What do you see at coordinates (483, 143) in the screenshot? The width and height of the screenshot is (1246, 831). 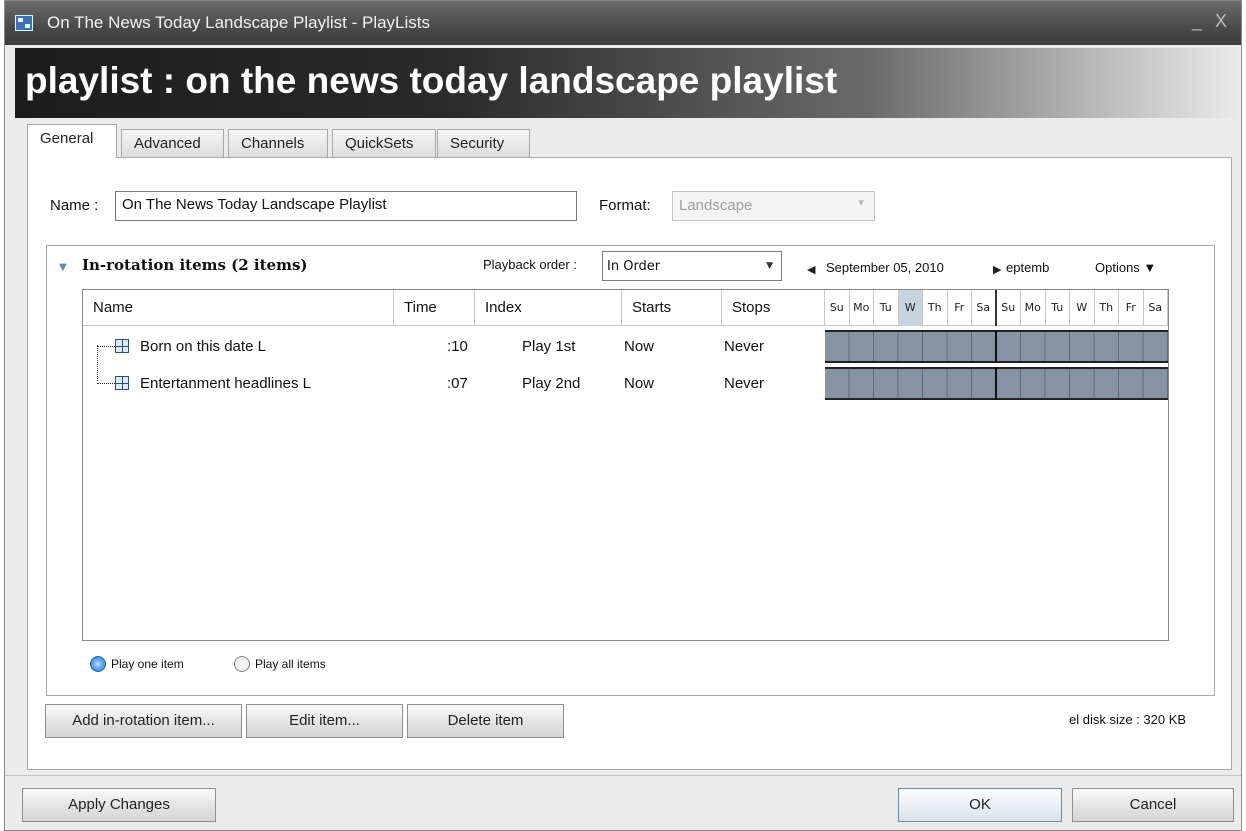 I see `tab-security: Security` at bounding box center [483, 143].